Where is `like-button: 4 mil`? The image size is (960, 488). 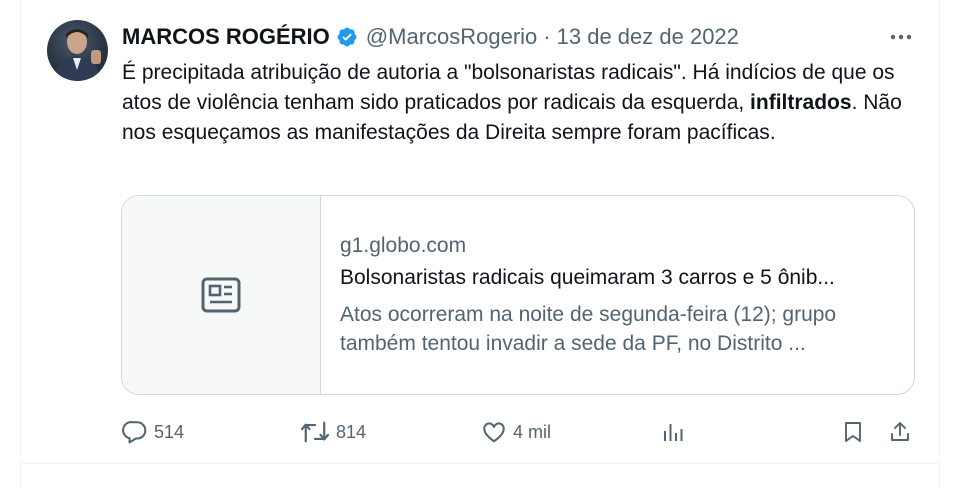 like-button: 4 mil is located at coordinates (516, 432).